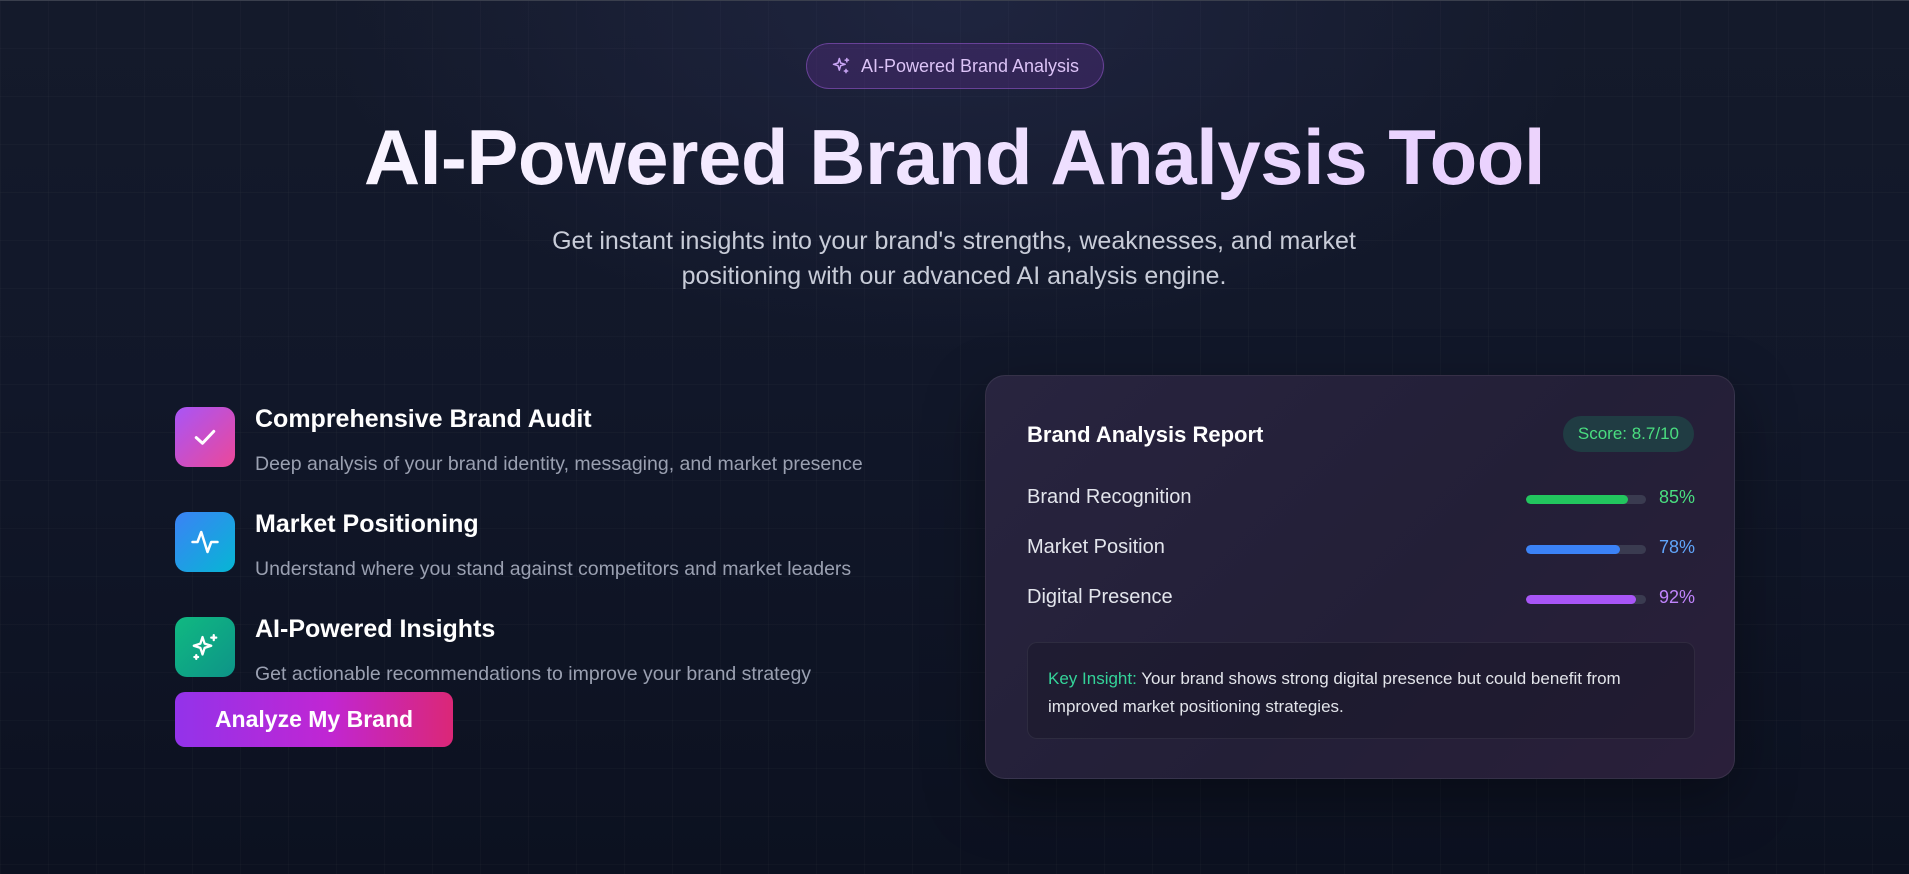 The width and height of the screenshot is (1909, 874). Describe the element at coordinates (1361, 498) in the screenshot. I see `metric-brand-recognition: Brand Recognition 85%` at that location.